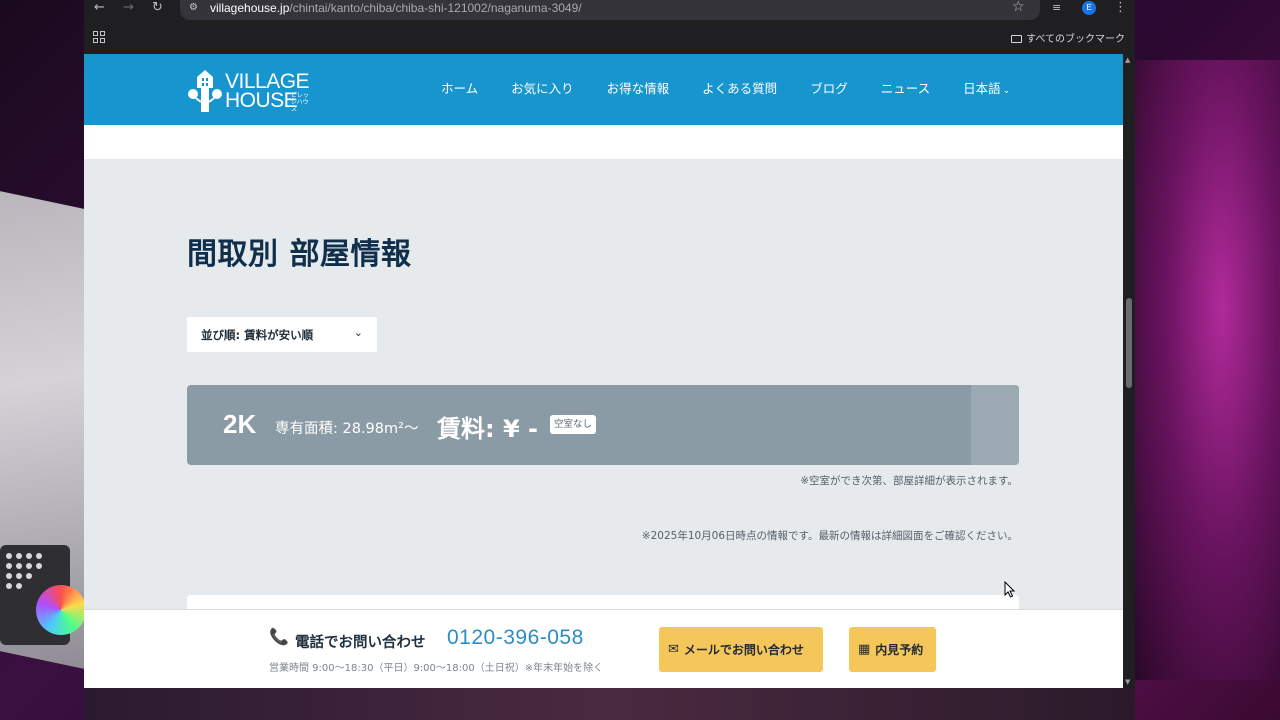 The height and width of the screenshot is (720, 1280). What do you see at coordinates (257, 335) in the screenshot?
I see `sort-label: 並び順: 賃料が安い順` at bounding box center [257, 335].